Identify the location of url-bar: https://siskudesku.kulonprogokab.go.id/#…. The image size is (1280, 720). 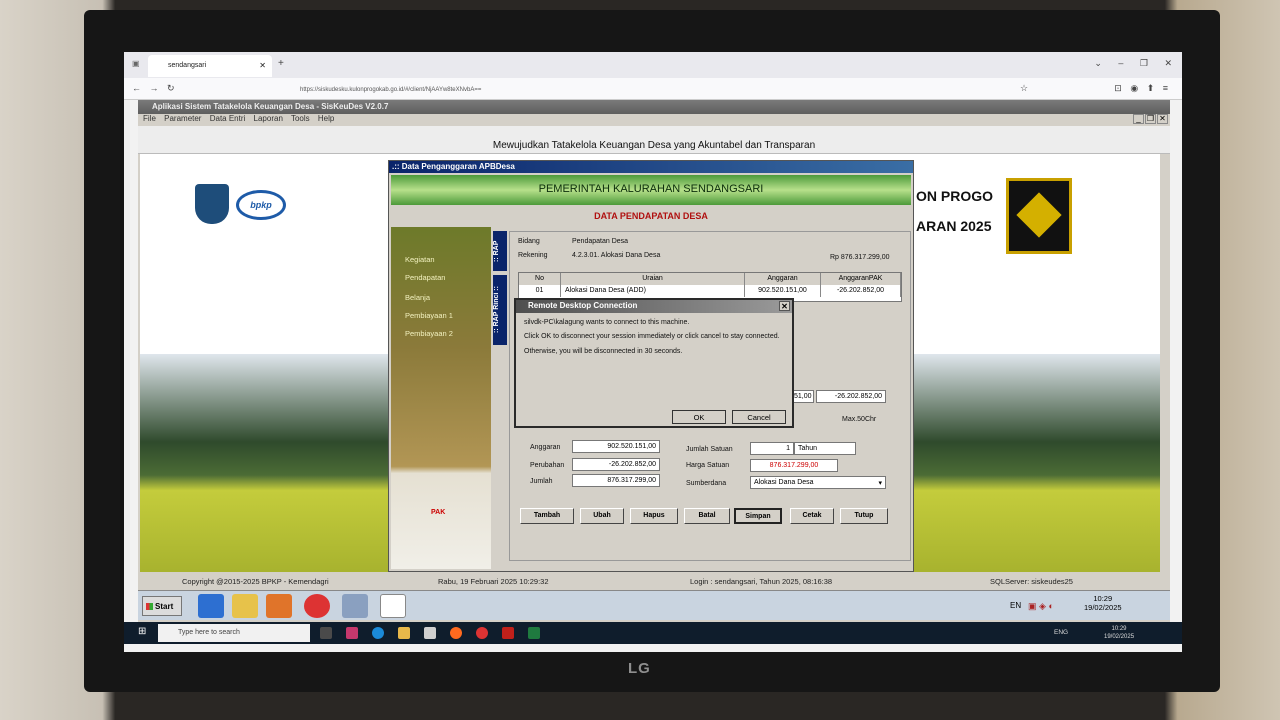
(390, 90).